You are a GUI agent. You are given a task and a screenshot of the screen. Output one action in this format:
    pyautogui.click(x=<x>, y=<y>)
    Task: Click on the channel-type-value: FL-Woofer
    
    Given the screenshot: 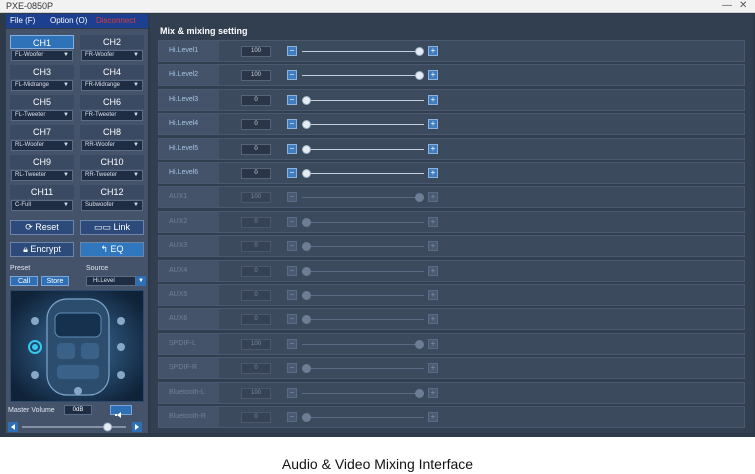 What is the action you would take?
    pyautogui.click(x=29, y=55)
    